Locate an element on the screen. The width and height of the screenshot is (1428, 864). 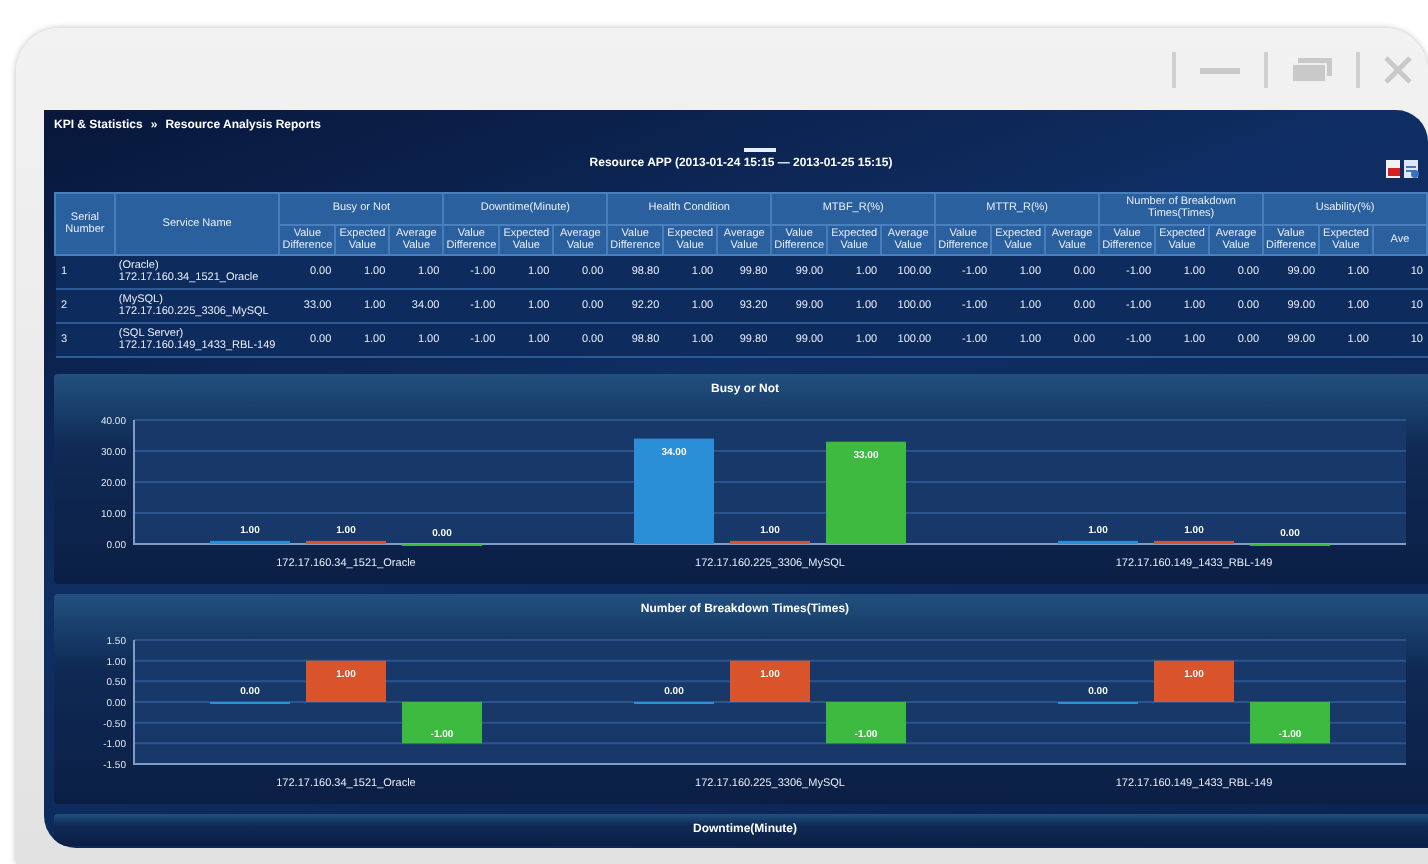
handle-bar is located at coordinates (760, 150).